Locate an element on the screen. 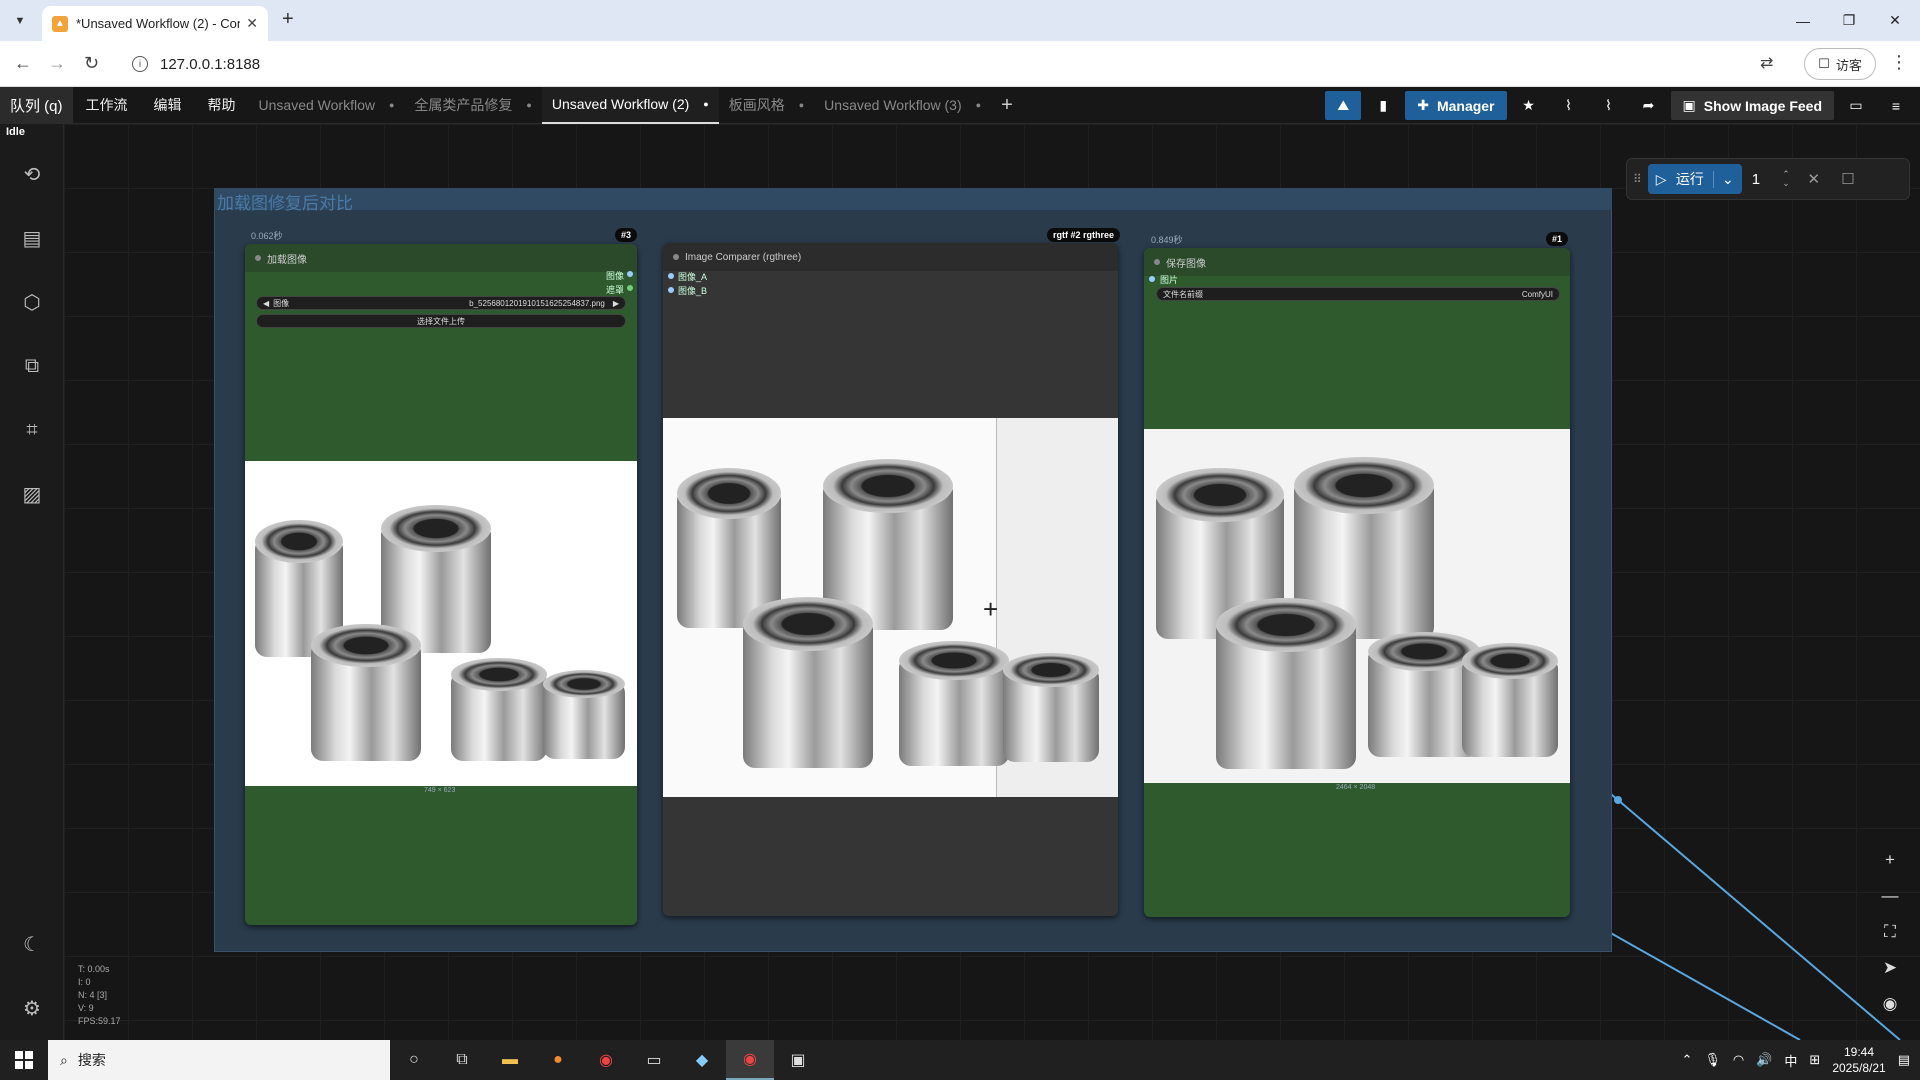 Image resolution: width=1920 pixels, height=1080 pixels. ime-indicator: 中 is located at coordinates (1790, 1060).